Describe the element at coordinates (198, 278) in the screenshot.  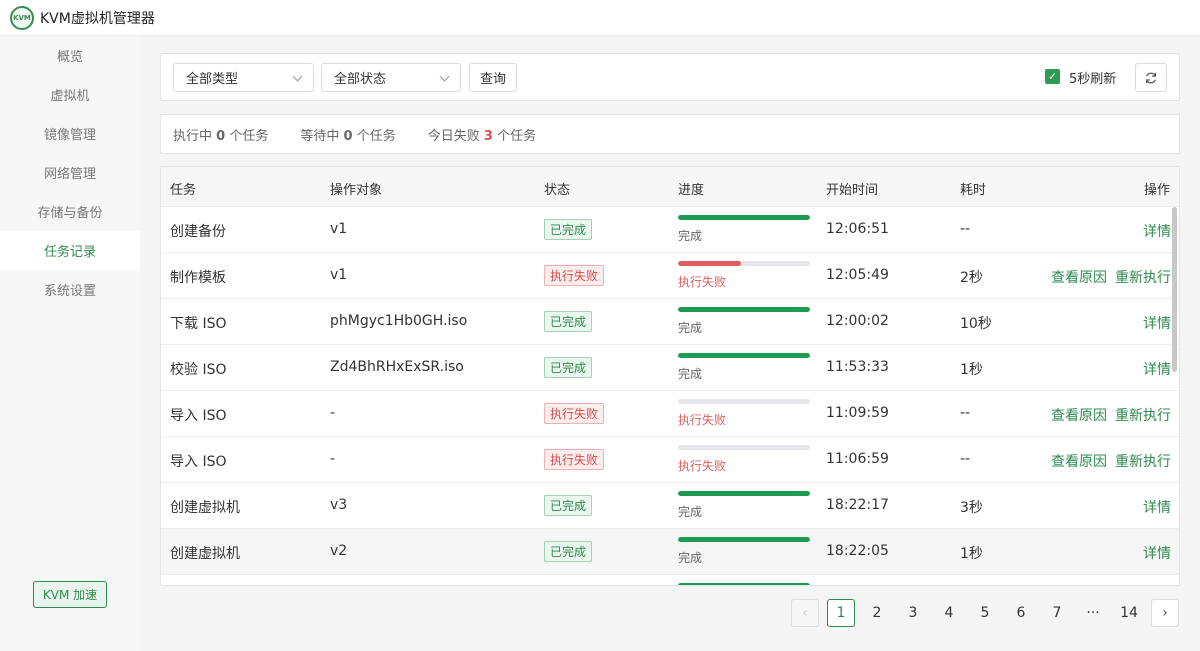
I see `task-name: 制作模板` at that location.